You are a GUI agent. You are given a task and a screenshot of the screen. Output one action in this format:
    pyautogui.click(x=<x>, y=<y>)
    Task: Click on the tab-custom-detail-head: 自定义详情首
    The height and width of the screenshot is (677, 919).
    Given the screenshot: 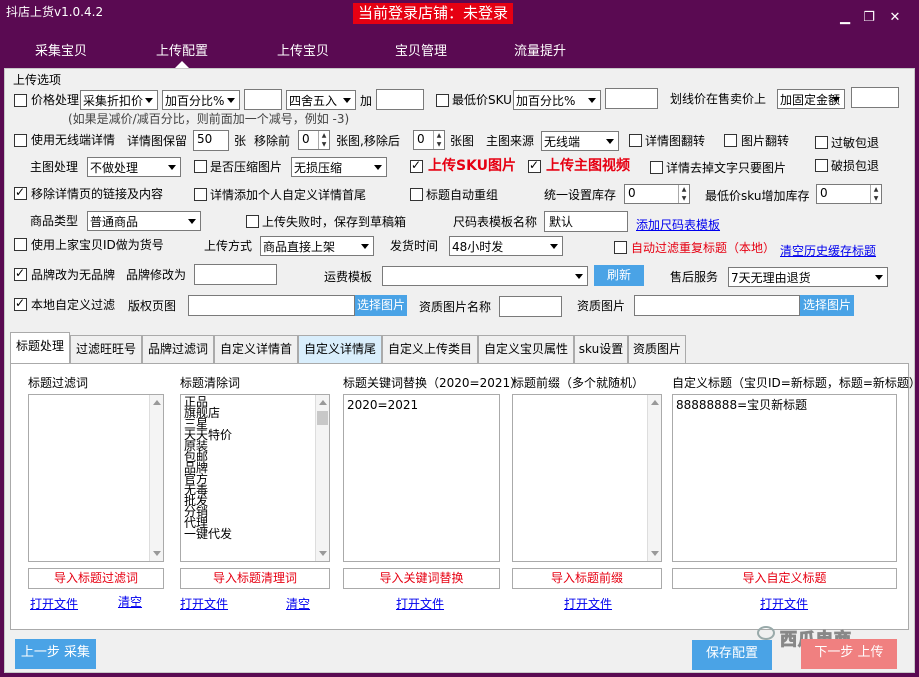 What is the action you would take?
    pyautogui.click(x=256, y=349)
    